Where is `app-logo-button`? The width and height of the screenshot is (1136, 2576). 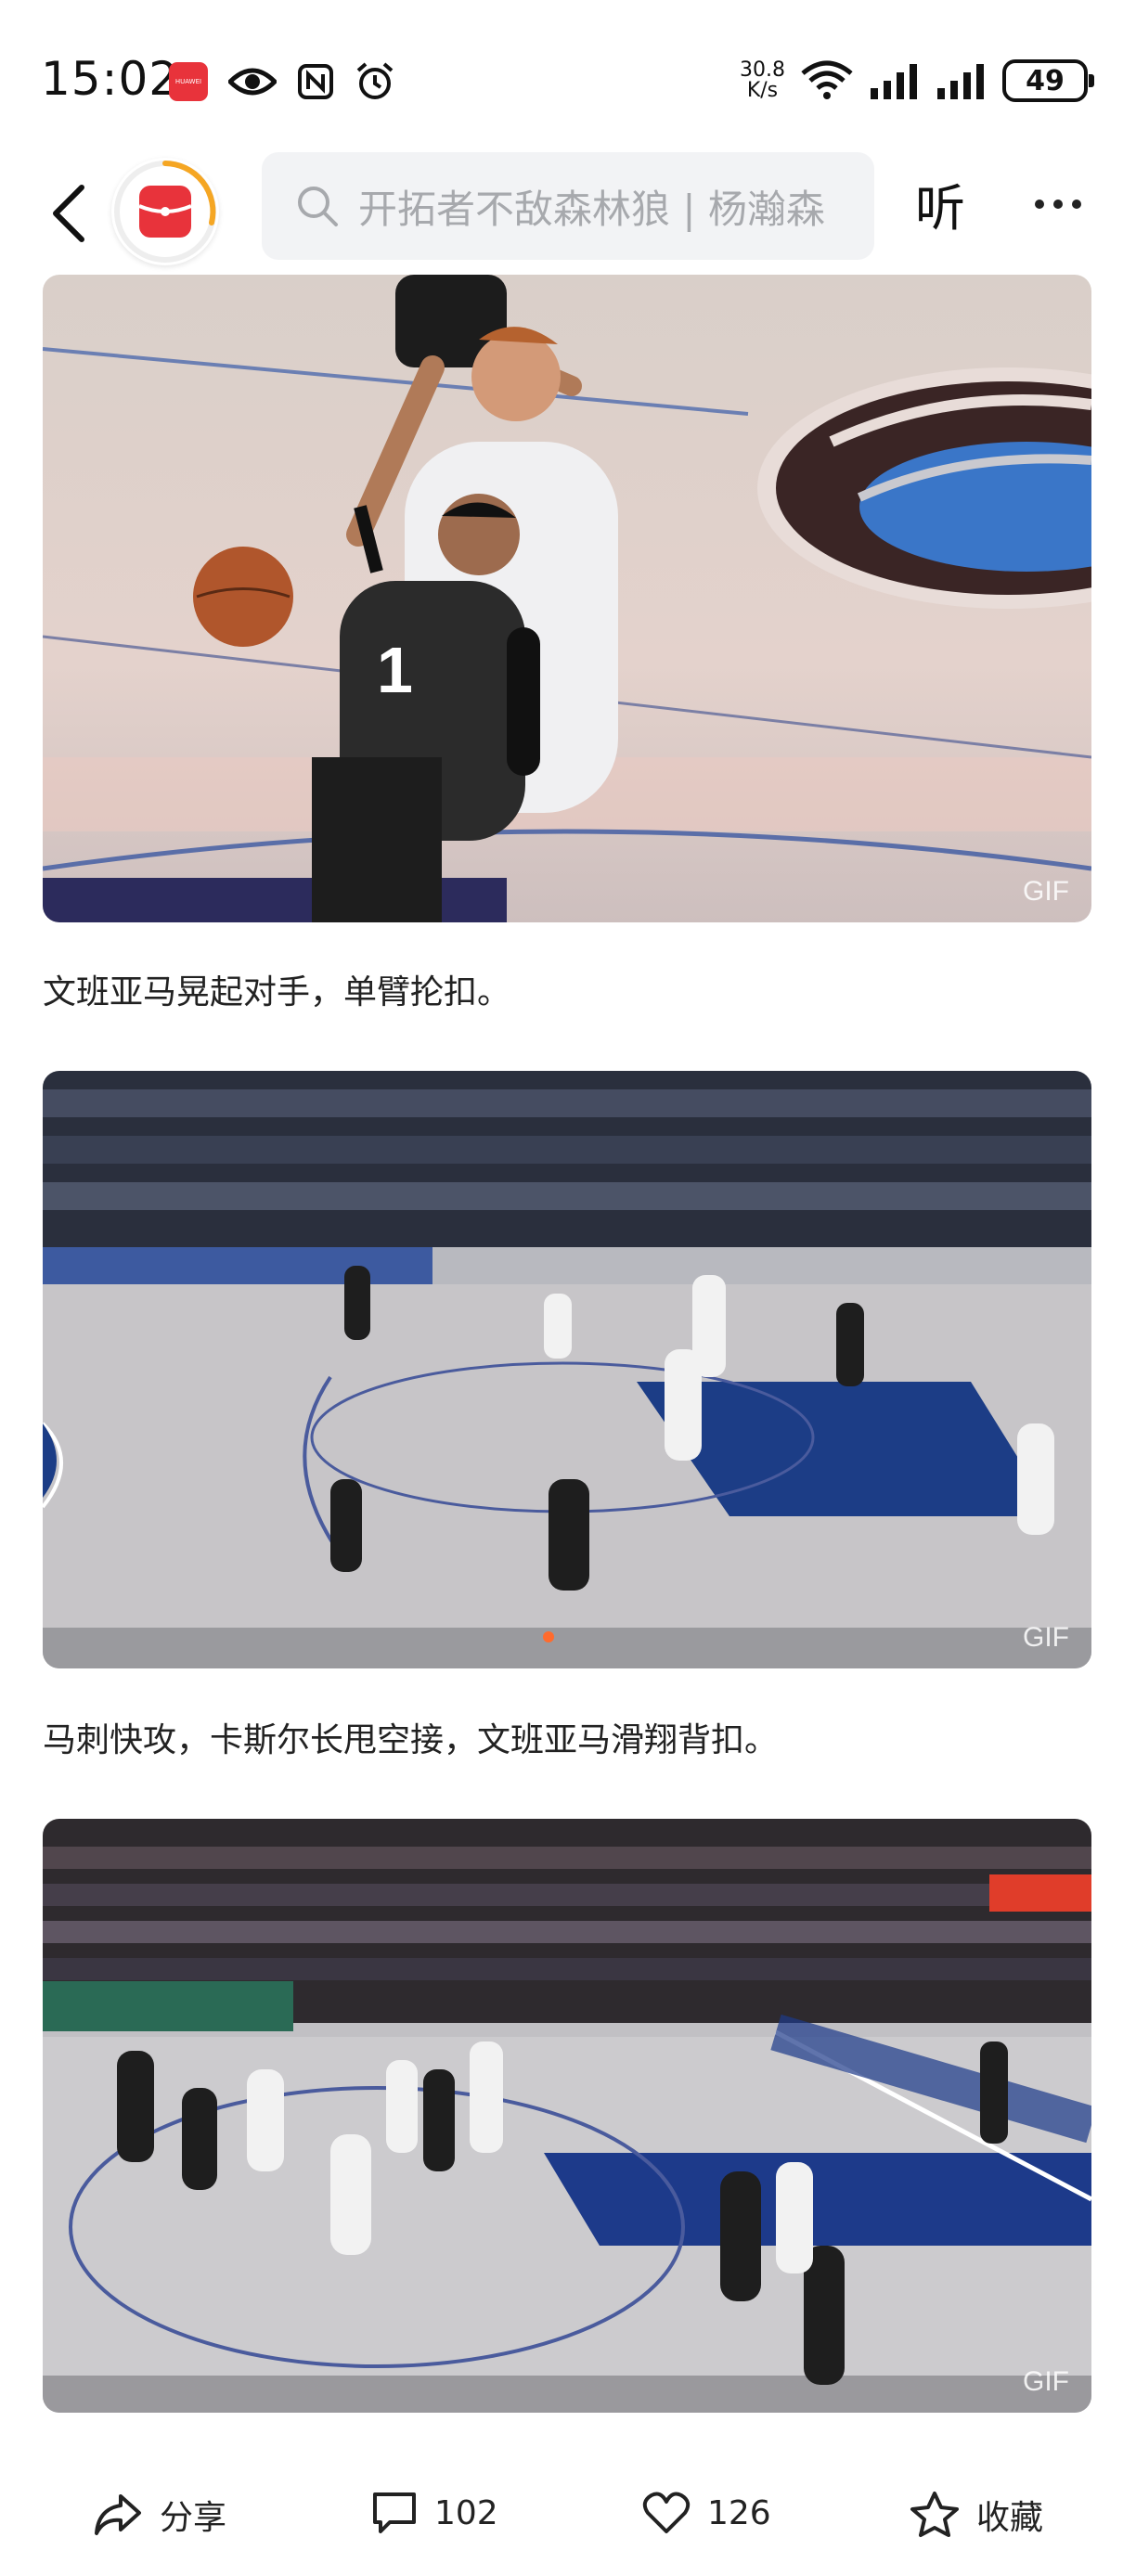 app-logo-button is located at coordinates (165, 211).